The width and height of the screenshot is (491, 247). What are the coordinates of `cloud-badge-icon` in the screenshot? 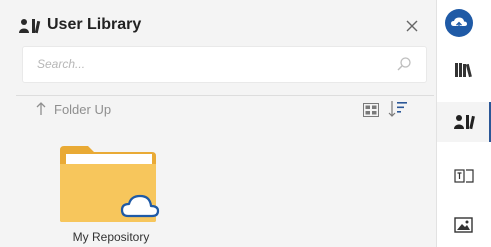 It's located at (459, 23).